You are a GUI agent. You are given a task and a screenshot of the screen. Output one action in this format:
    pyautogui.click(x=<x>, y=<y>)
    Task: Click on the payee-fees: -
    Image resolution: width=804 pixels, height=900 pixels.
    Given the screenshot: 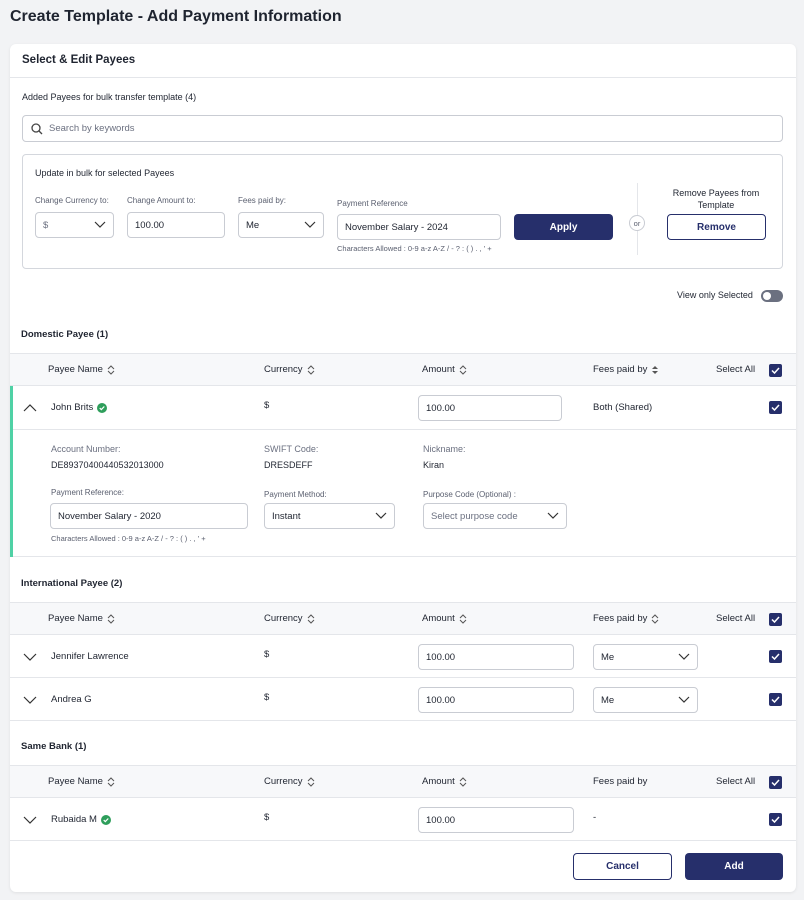 What is the action you would take?
    pyautogui.click(x=595, y=817)
    